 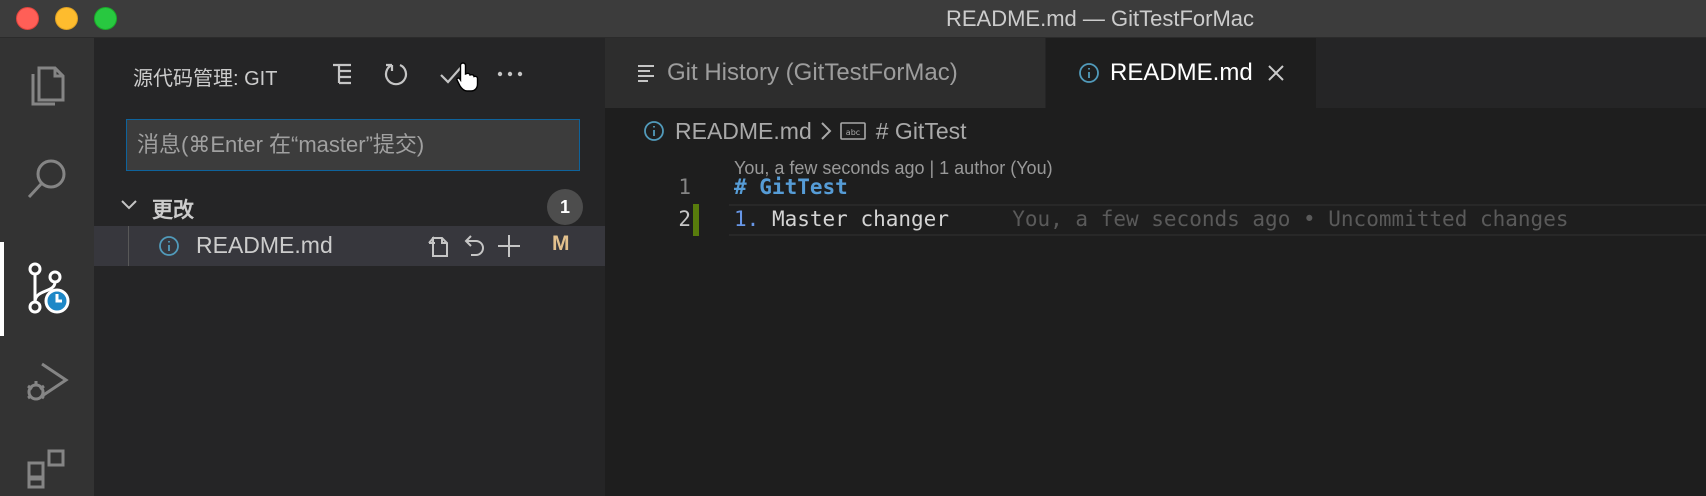 What do you see at coordinates (565, 207) in the screenshot?
I see `changes-count-badge: 1` at bounding box center [565, 207].